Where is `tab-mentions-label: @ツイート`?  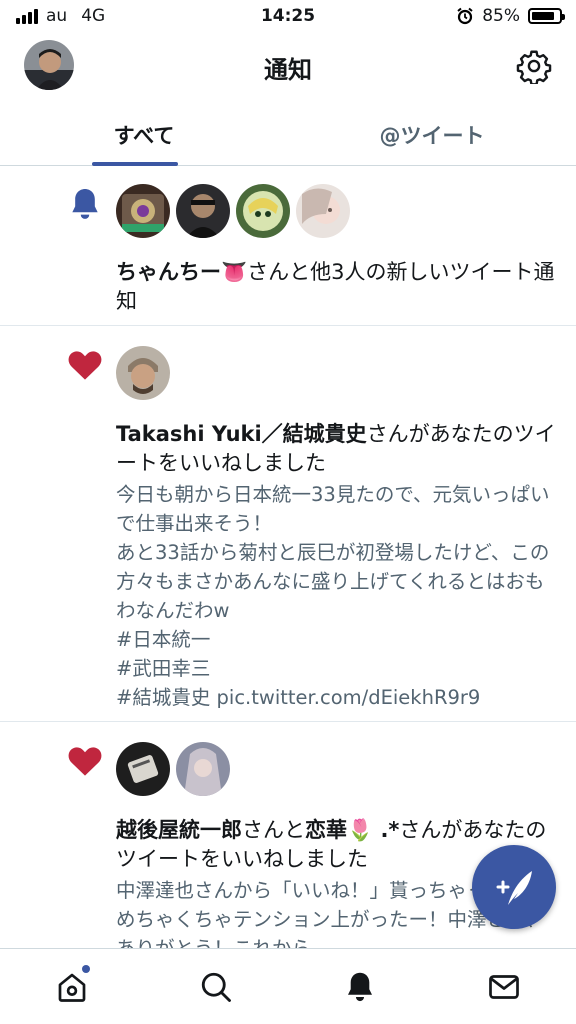 tab-mentions-label: @ツイート is located at coordinates (432, 136).